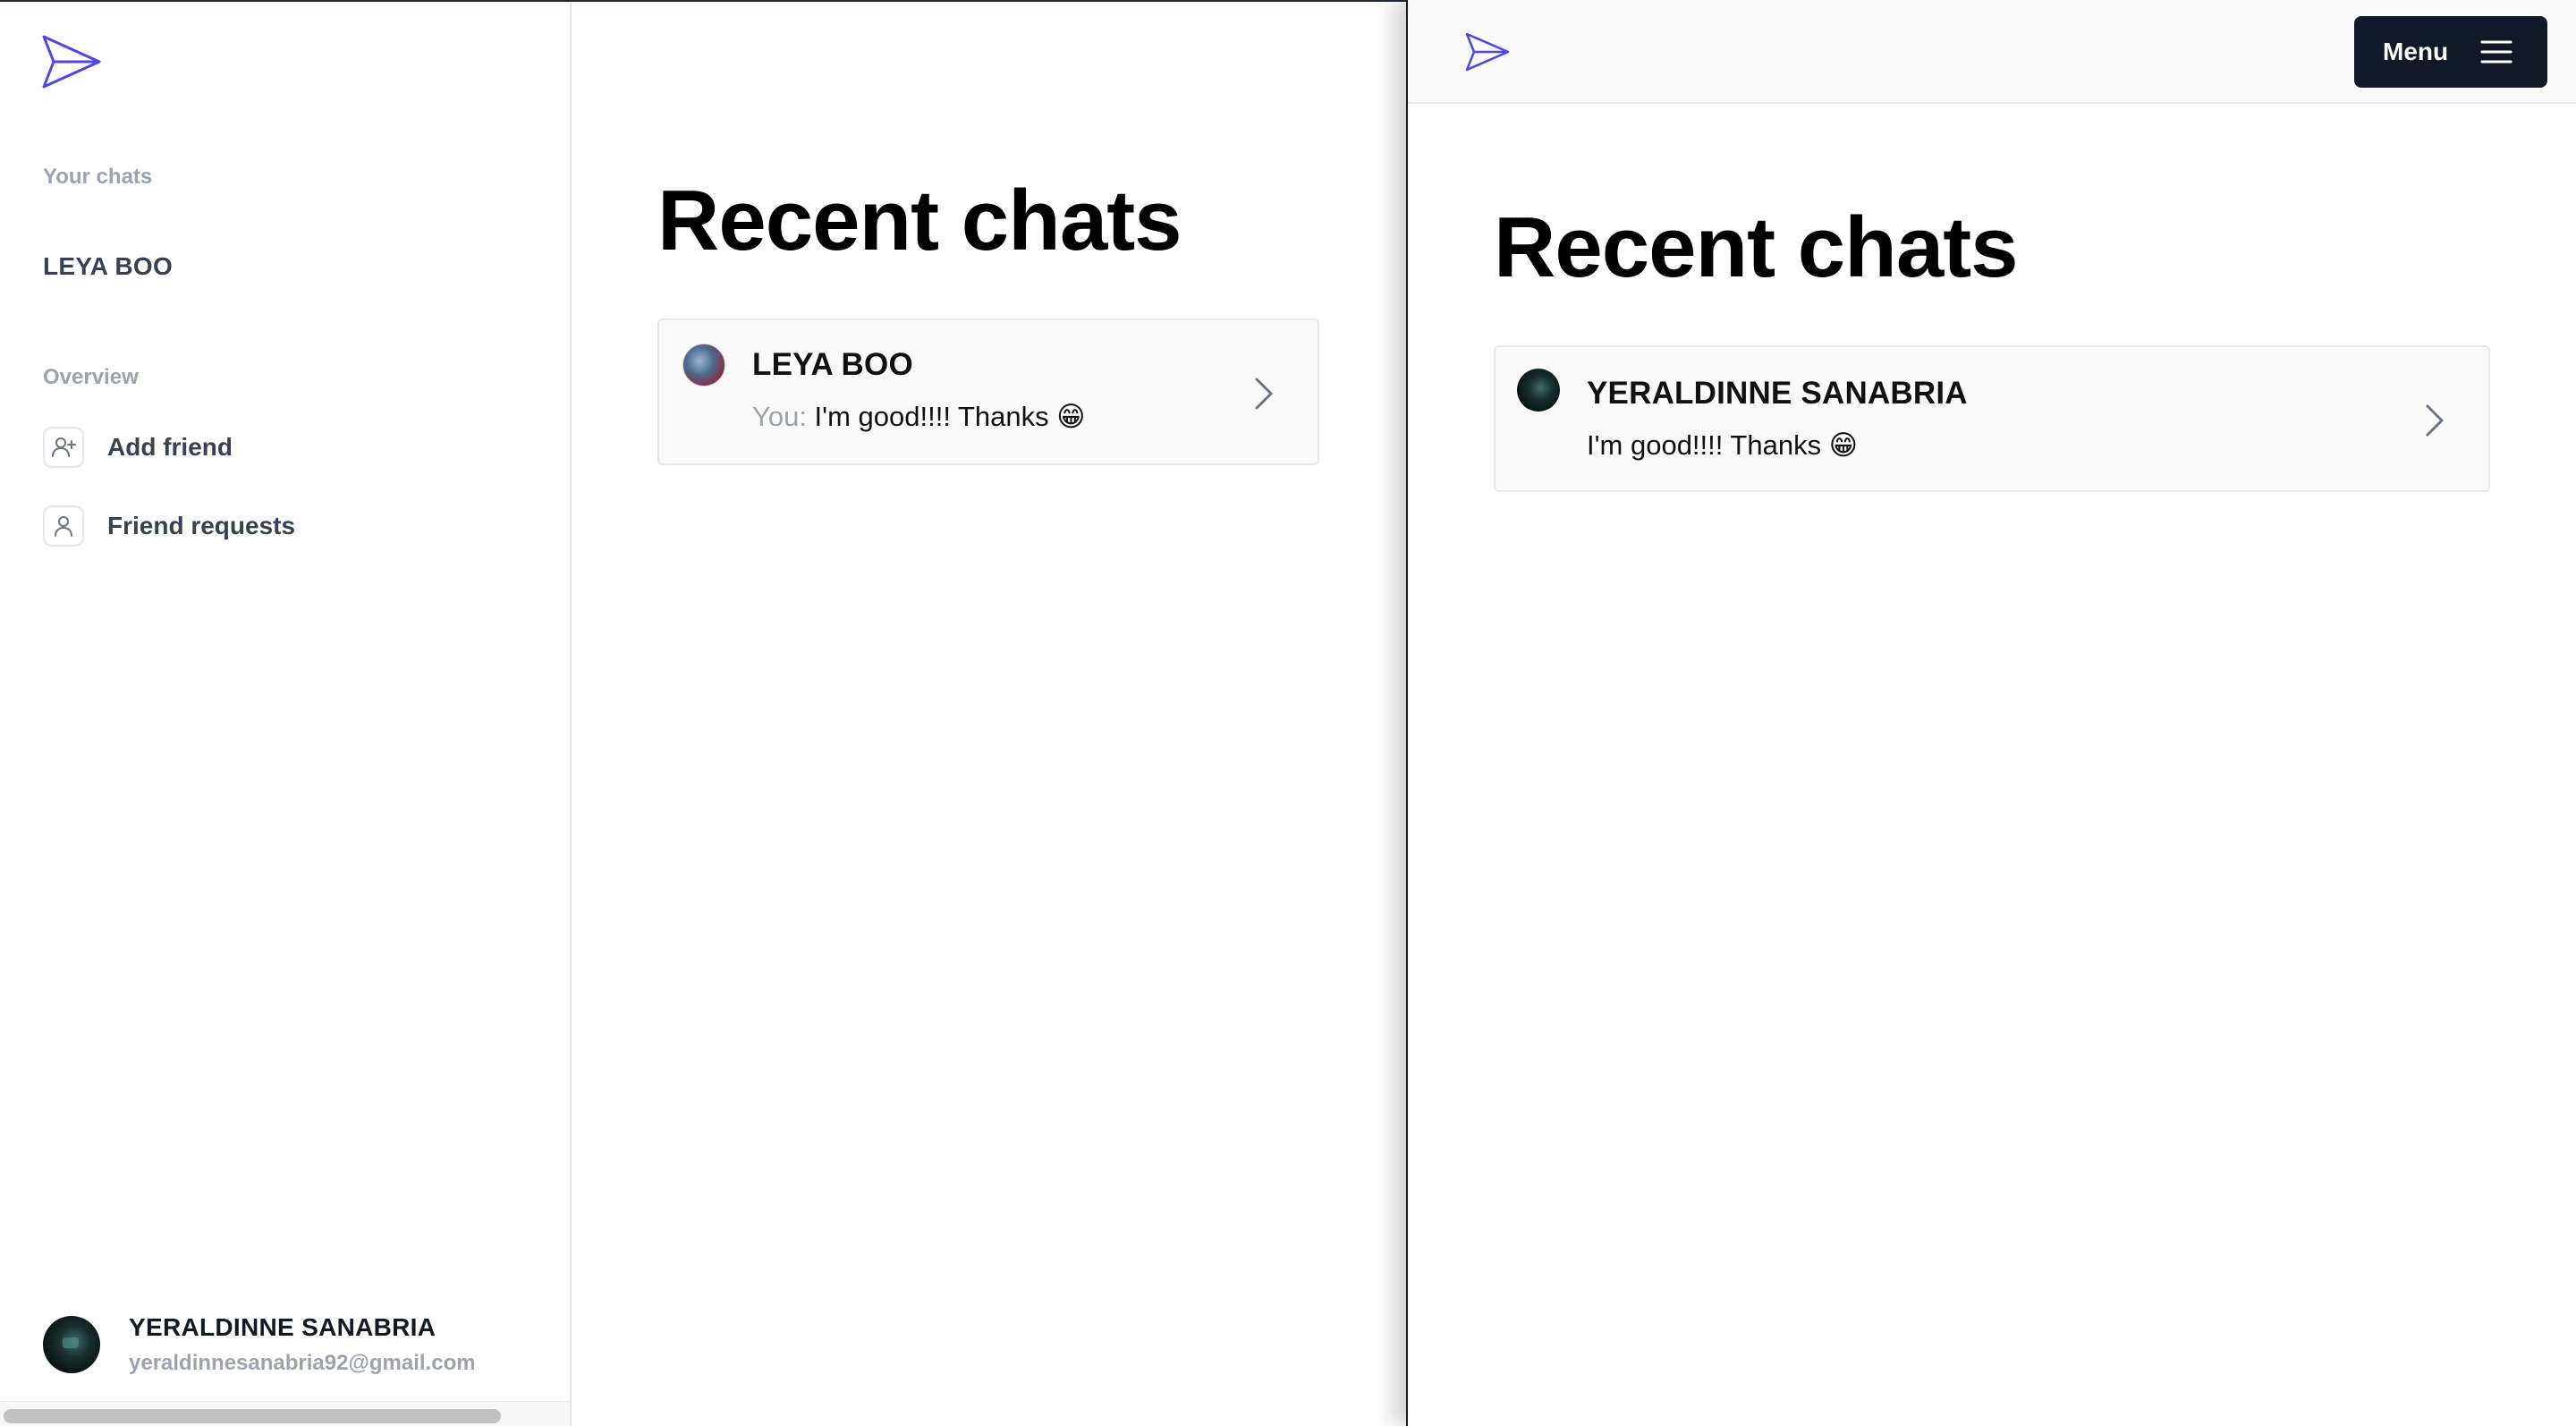  What do you see at coordinates (282, 1327) in the screenshot?
I see `user-name: YERALDINNE SANABRIA` at bounding box center [282, 1327].